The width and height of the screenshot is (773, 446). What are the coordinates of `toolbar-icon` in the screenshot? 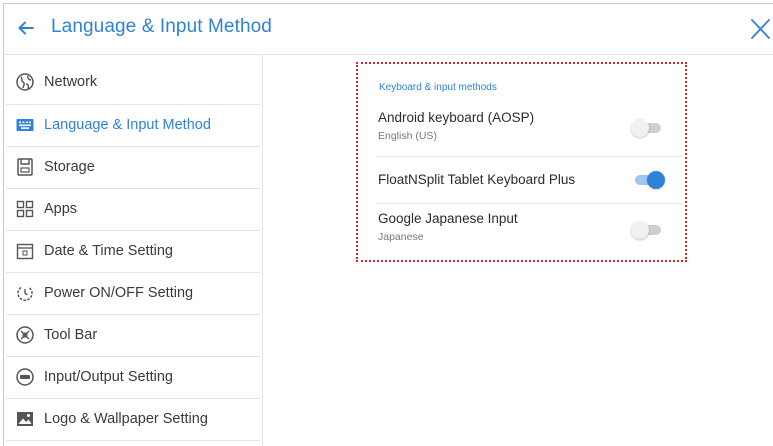 It's located at (25, 335).